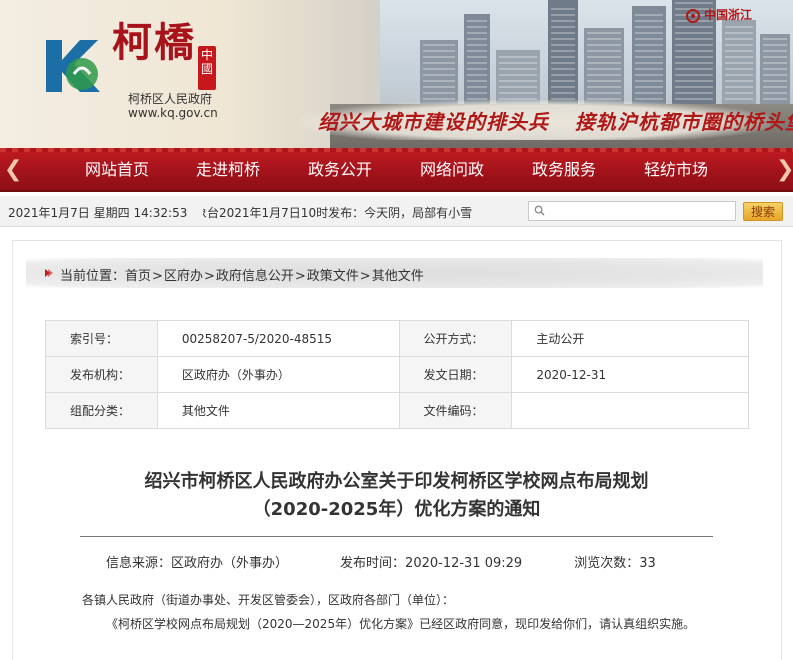 Image resolution: width=793 pixels, height=660 pixels. What do you see at coordinates (268, 600) in the screenshot?
I see `article-paragraph: 各镇人民政府（街道办事处、开发区管委会），区政府各部门（单位）：` at bounding box center [268, 600].